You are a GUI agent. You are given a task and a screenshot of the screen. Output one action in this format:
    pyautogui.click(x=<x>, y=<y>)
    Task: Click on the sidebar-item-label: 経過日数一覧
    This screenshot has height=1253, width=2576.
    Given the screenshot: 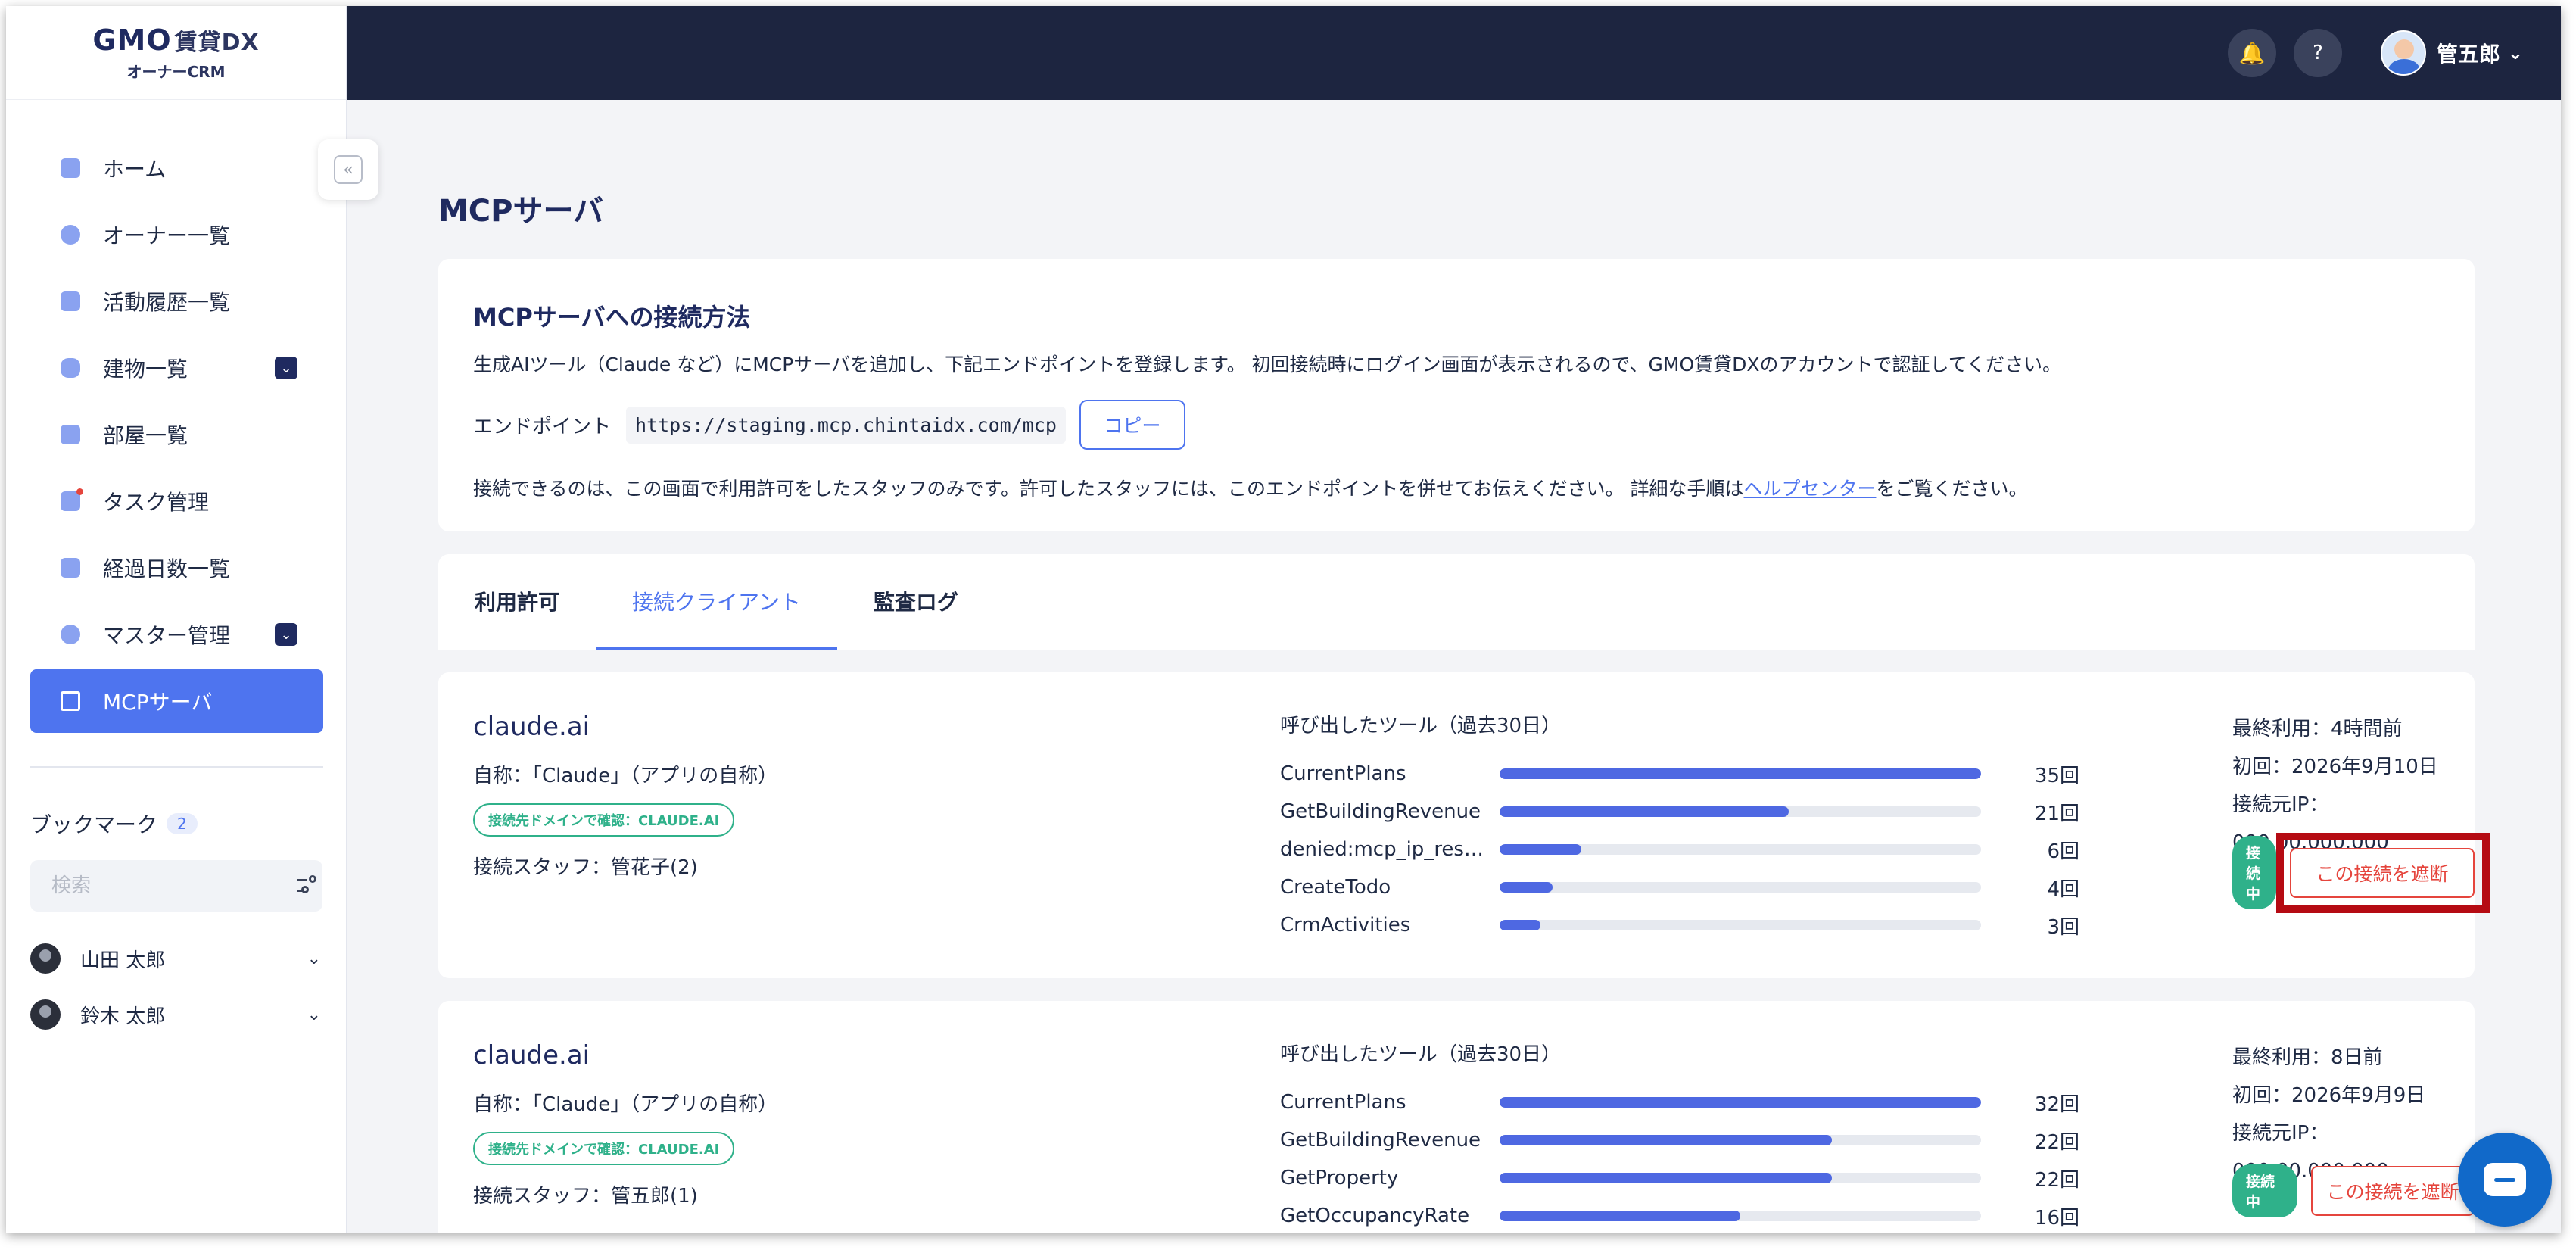 What is the action you would take?
    pyautogui.click(x=167, y=568)
    